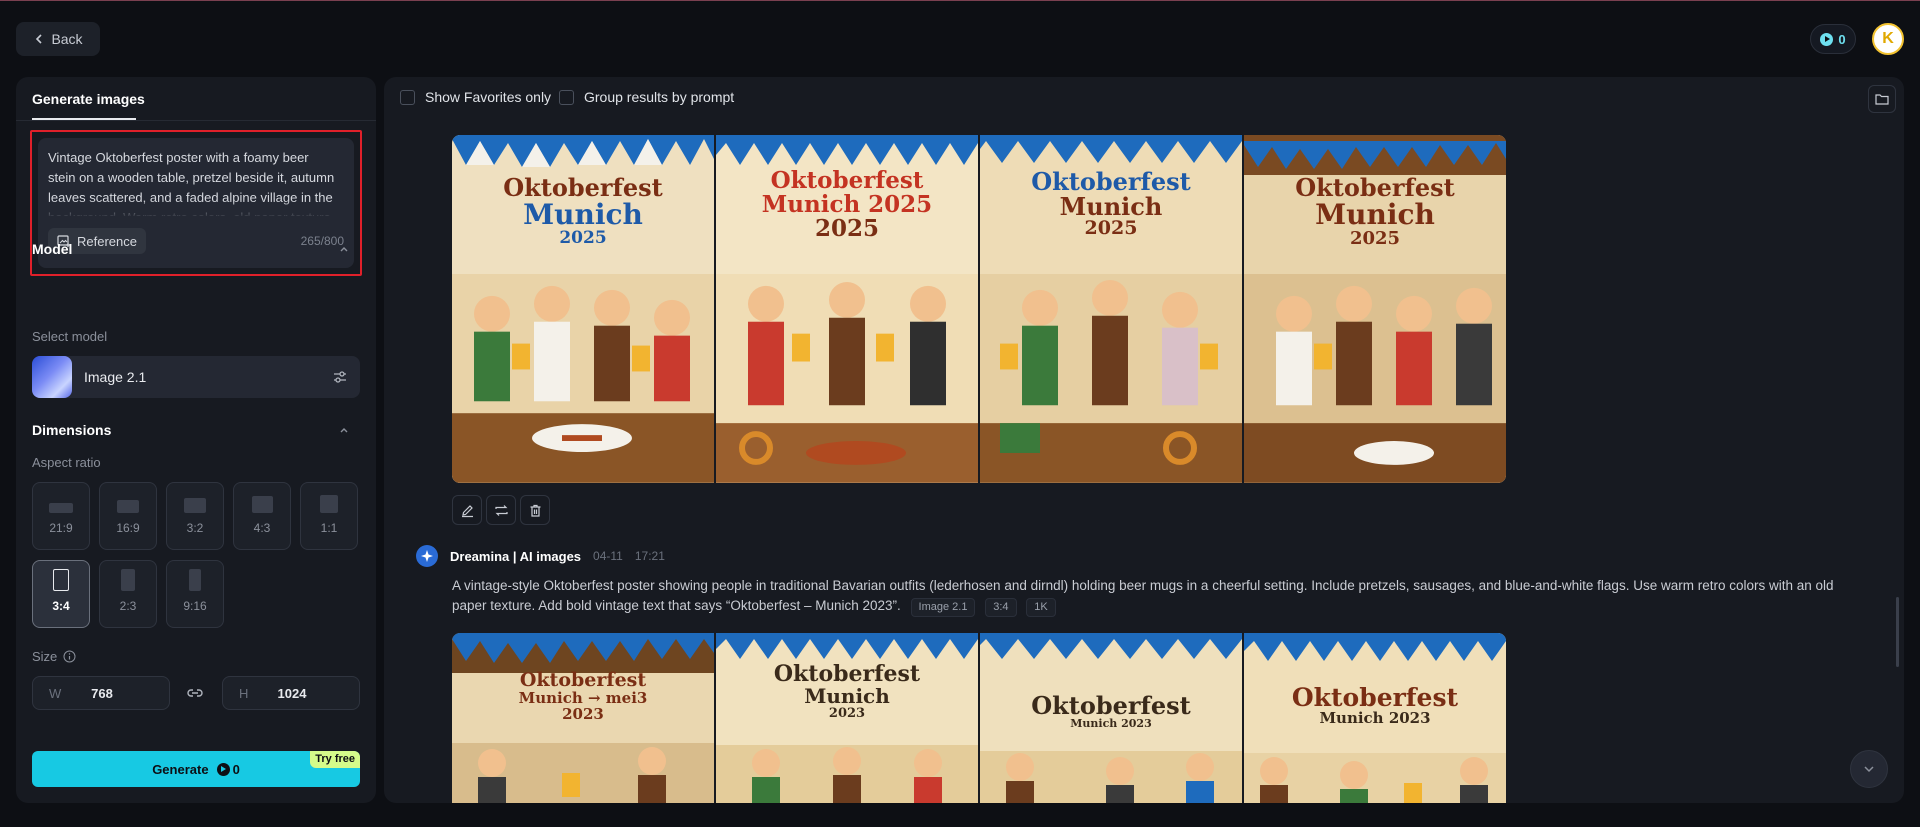 Image resolution: width=1920 pixels, height=827 pixels. I want to click on reference-label: Reference, so click(107, 241).